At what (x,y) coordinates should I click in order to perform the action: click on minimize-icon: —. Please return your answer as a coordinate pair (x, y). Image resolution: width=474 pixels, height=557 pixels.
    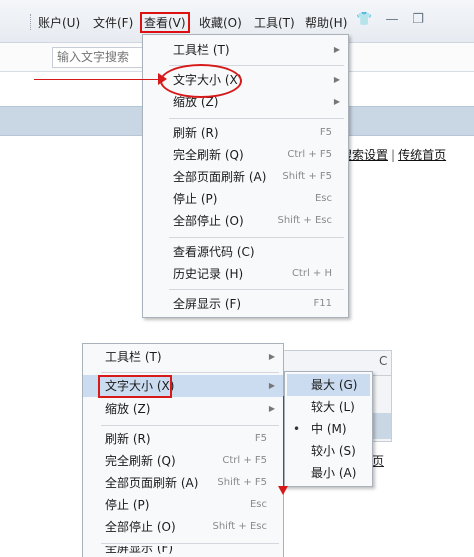
    Looking at the image, I should click on (392, 20).